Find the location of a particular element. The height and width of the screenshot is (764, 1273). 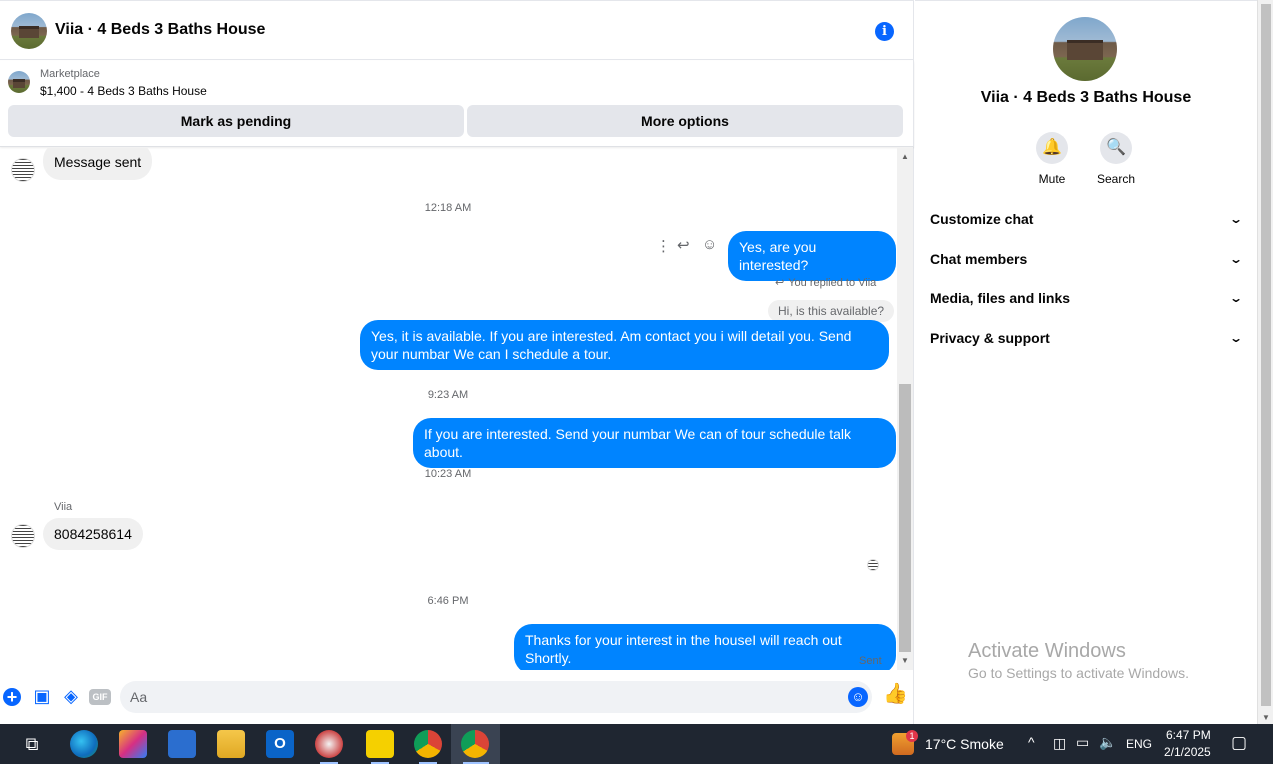

meet-now-icon: ◫ is located at coordinates (1059, 743).